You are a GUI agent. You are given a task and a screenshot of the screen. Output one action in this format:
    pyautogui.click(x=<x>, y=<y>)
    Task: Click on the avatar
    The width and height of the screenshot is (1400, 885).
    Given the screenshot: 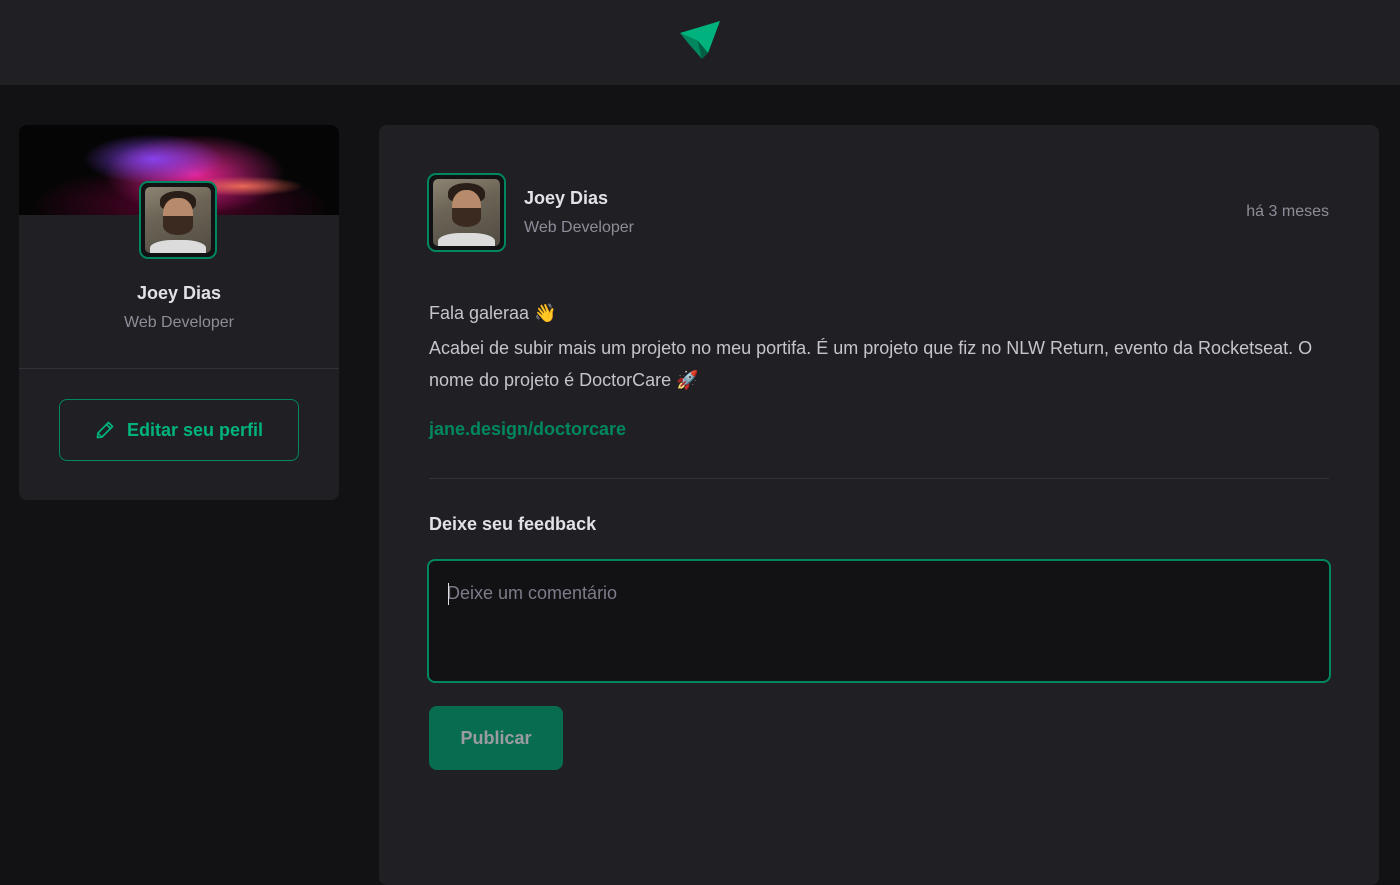 What is the action you would take?
    pyautogui.click(x=178, y=220)
    